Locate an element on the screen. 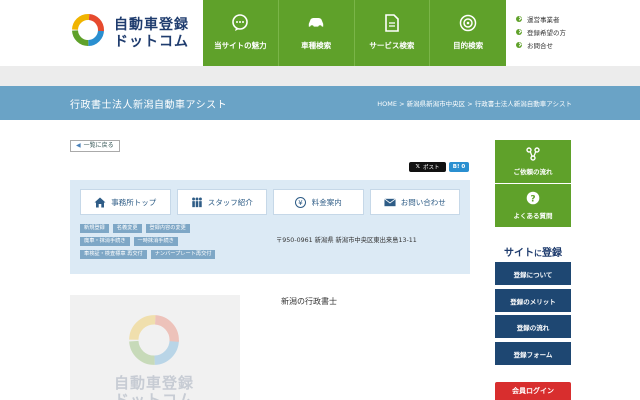  hatena-bookmark-label: B! 0 is located at coordinates (459, 167).